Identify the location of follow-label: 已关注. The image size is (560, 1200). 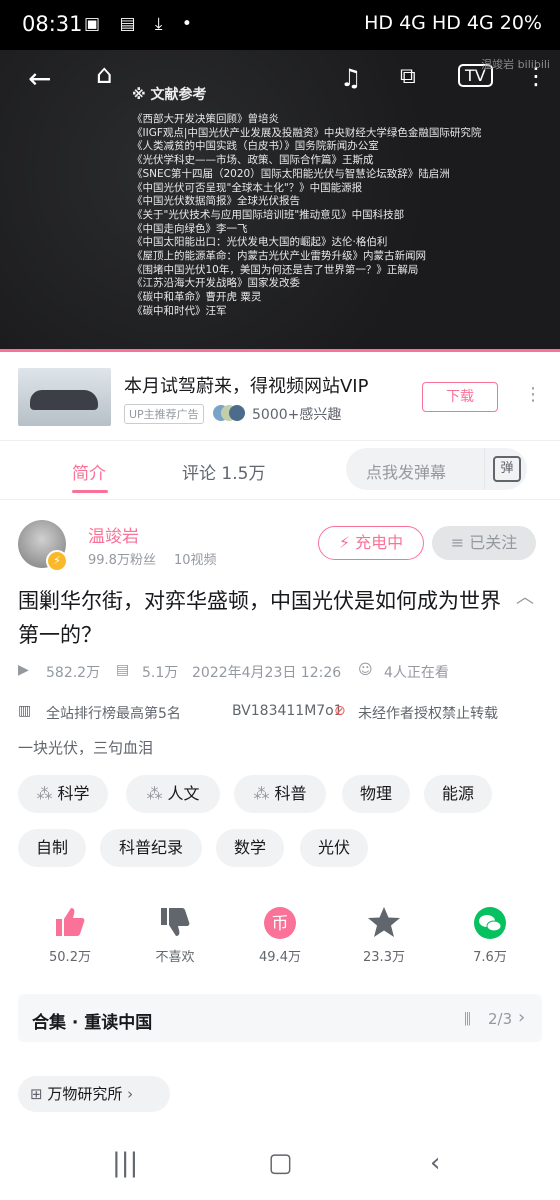
(493, 542).